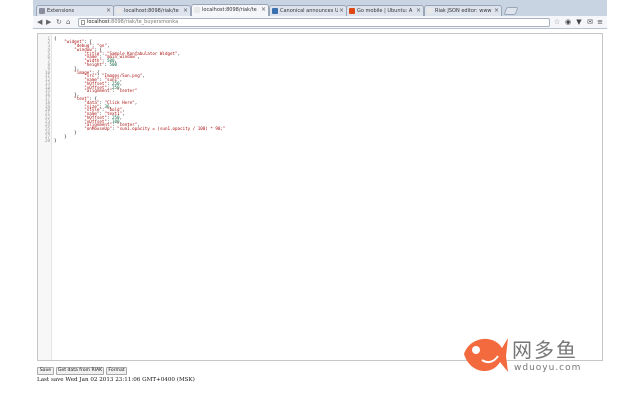 This screenshot has width=640, height=400. What do you see at coordinates (511, 11) in the screenshot?
I see `new-tab-button` at bounding box center [511, 11].